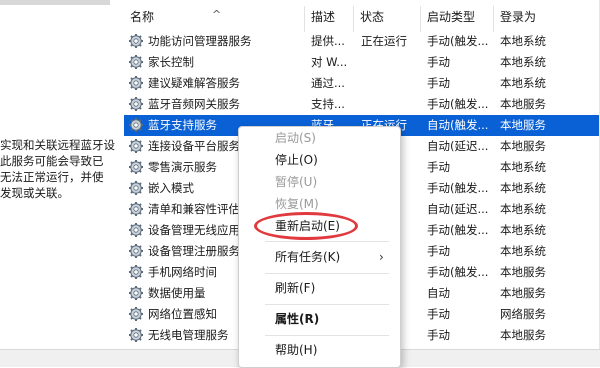 This screenshot has height=368, width=600. What do you see at coordinates (194, 104) in the screenshot?
I see `service-name-cell: 蓝牙音频网关服务` at bounding box center [194, 104].